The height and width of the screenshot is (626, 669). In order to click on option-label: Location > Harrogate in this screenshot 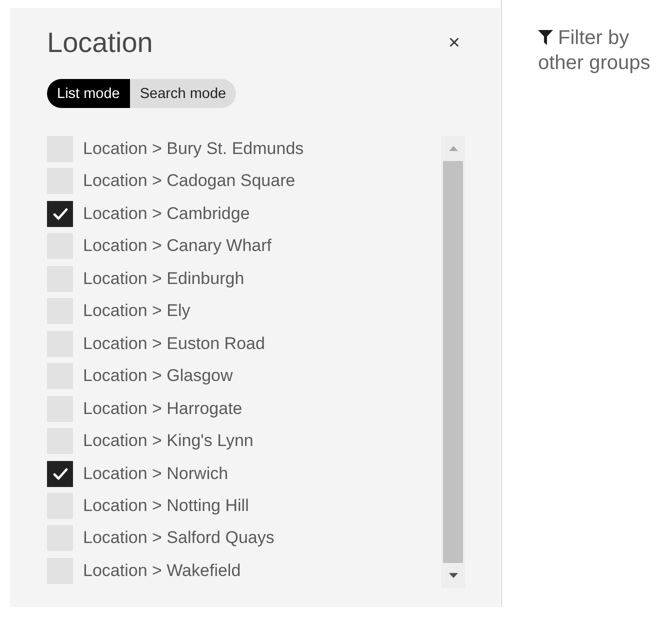, I will do `click(162, 408)`.